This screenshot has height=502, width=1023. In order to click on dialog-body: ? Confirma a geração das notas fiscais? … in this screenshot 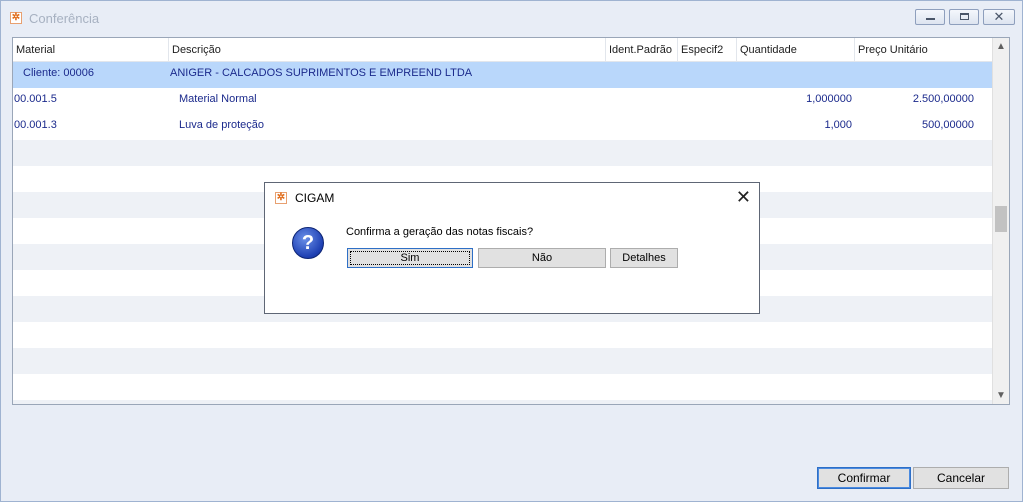, I will do `click(512, 263)`.